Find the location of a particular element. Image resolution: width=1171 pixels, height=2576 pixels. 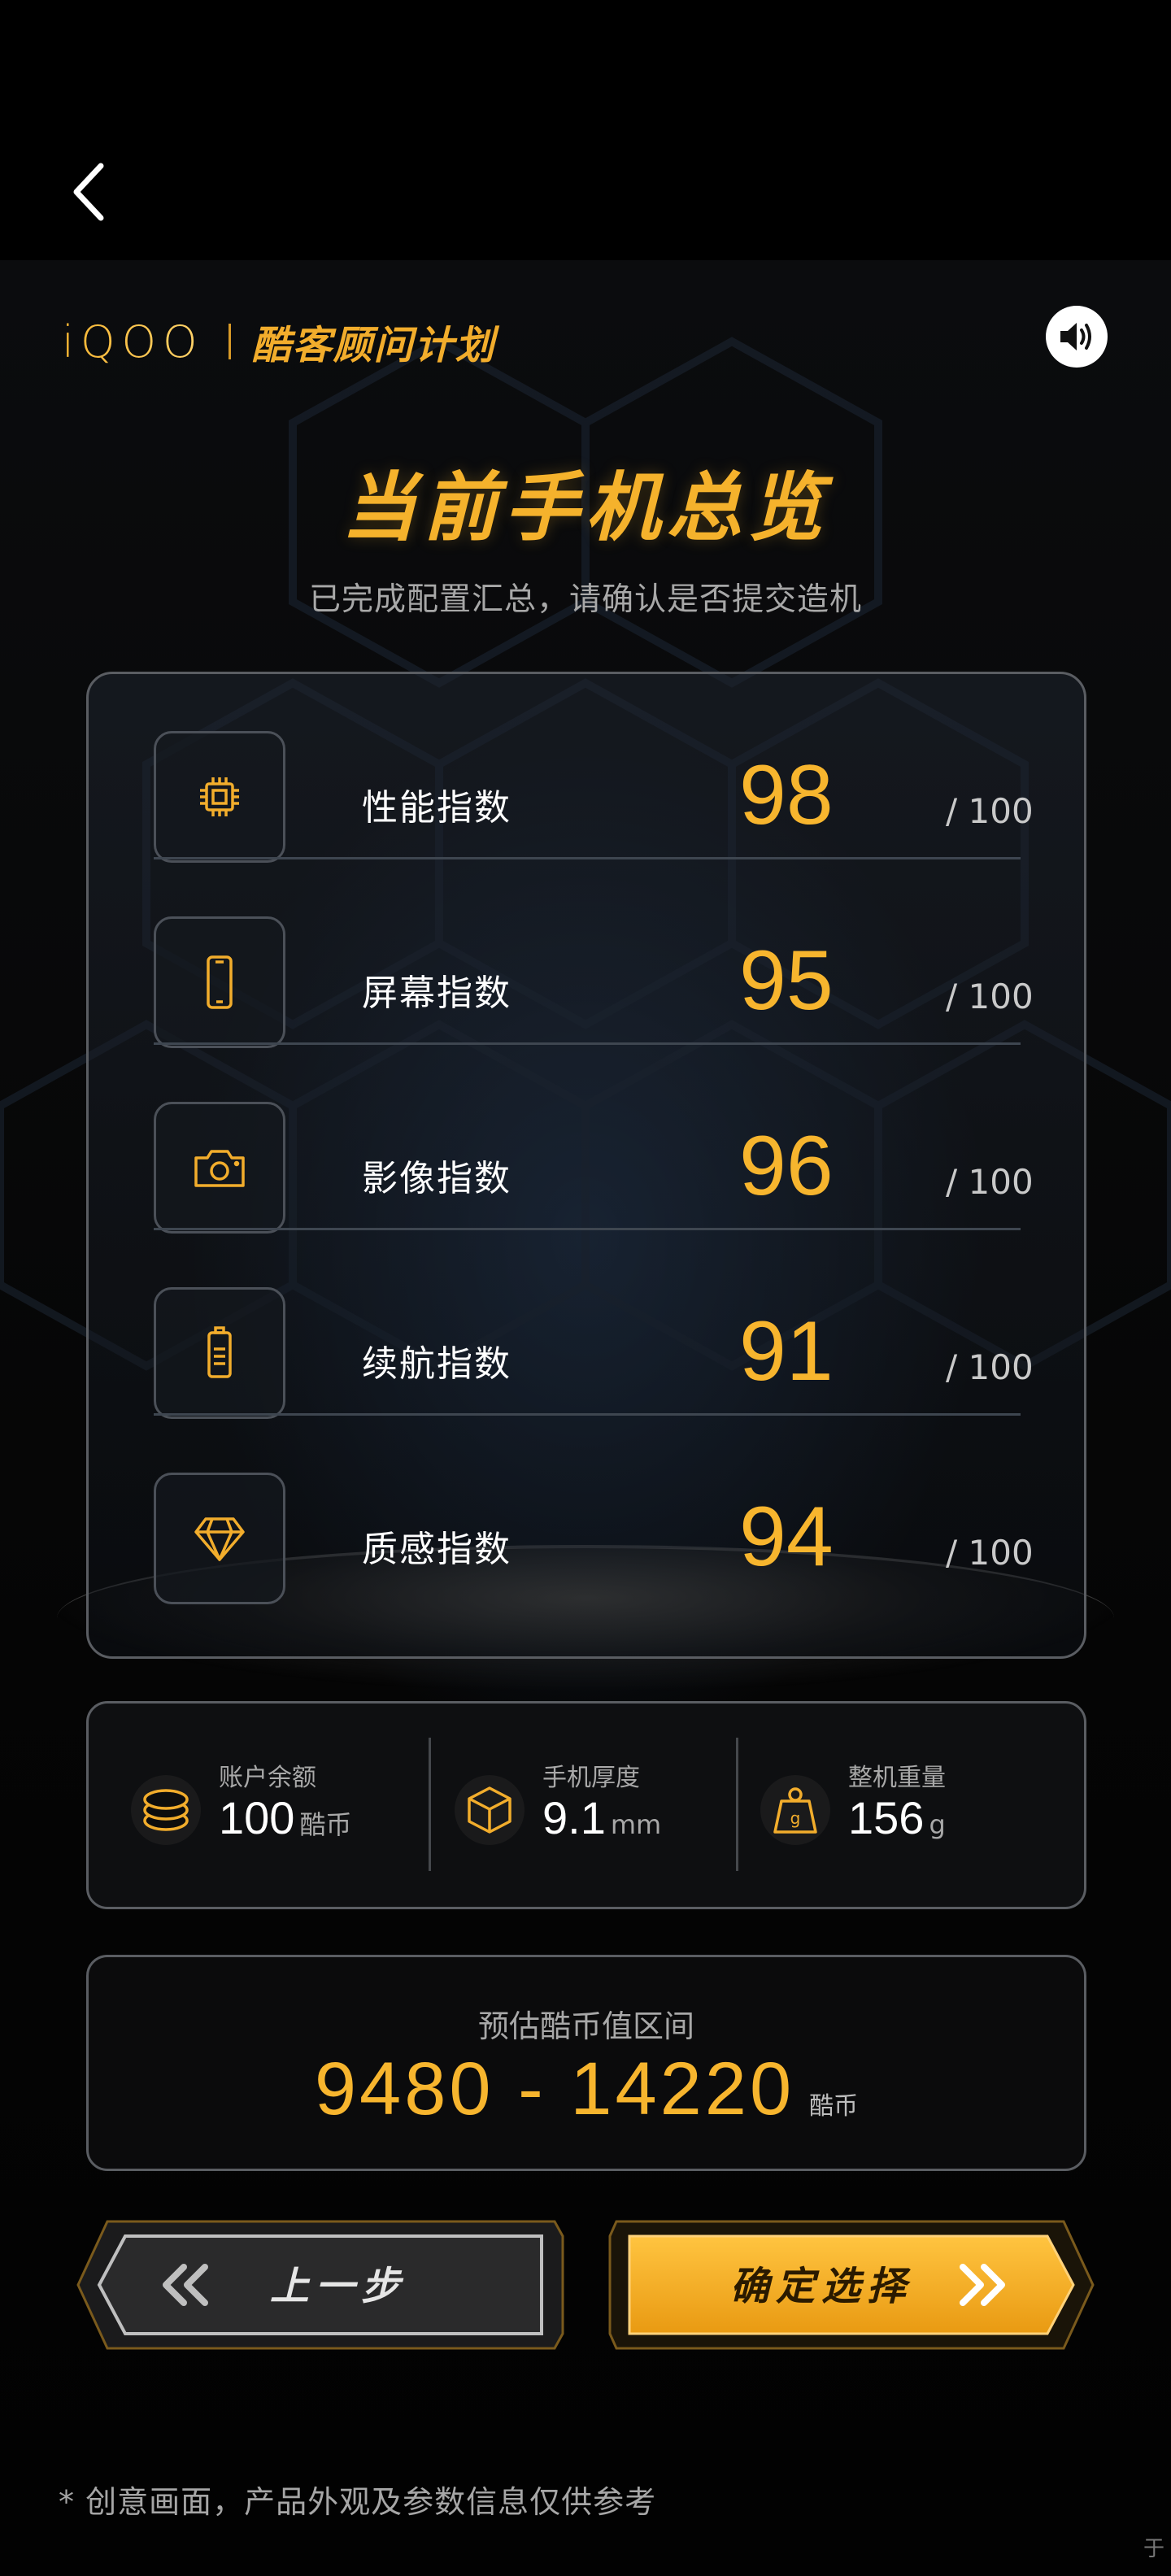

info-label: 账户余额 is located at coordinates (267, 1778).